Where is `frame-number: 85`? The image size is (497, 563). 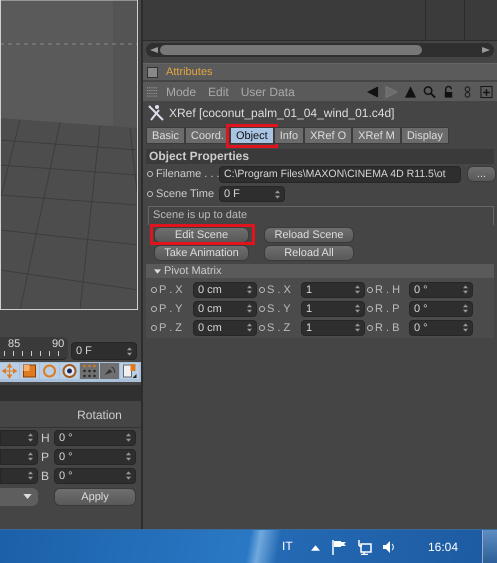
frame-number: 85 is located at coordinates (14, 344).